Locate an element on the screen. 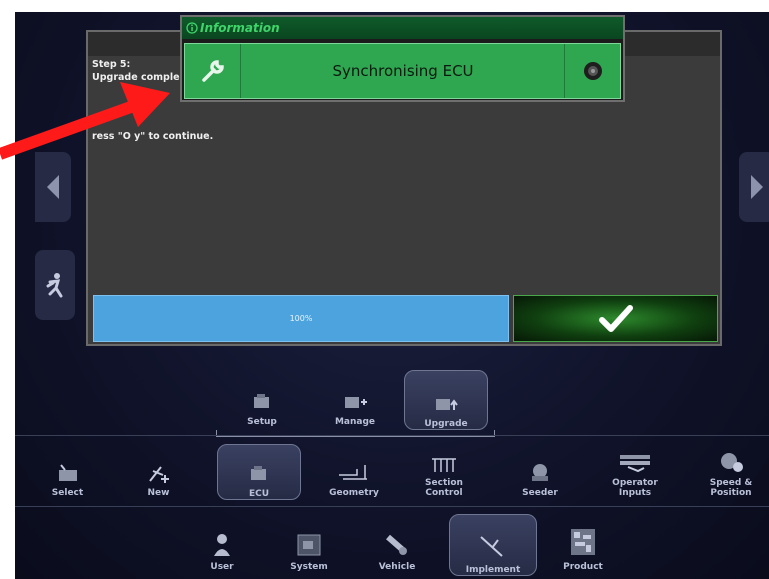 This screenshot has width=769, height=579. mute-button is located at coordinates (592, 71).